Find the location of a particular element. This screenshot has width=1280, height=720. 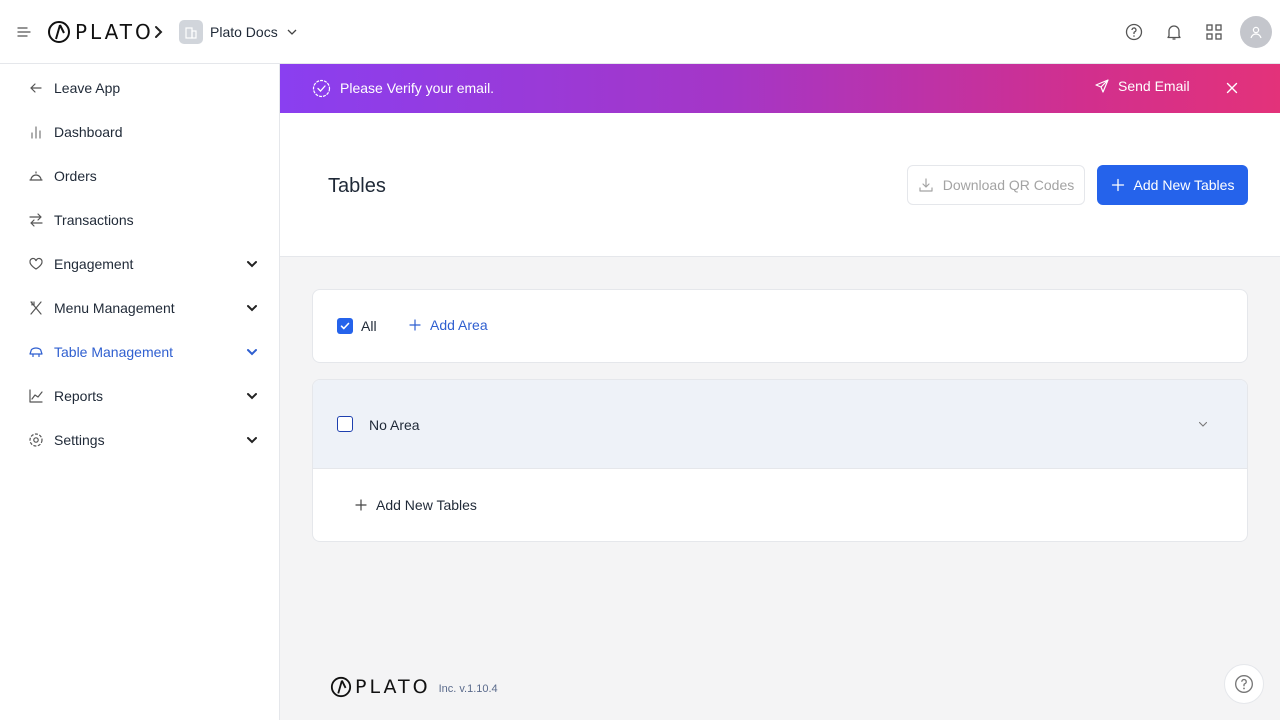

check-icon is located at coordinates (345, 326).